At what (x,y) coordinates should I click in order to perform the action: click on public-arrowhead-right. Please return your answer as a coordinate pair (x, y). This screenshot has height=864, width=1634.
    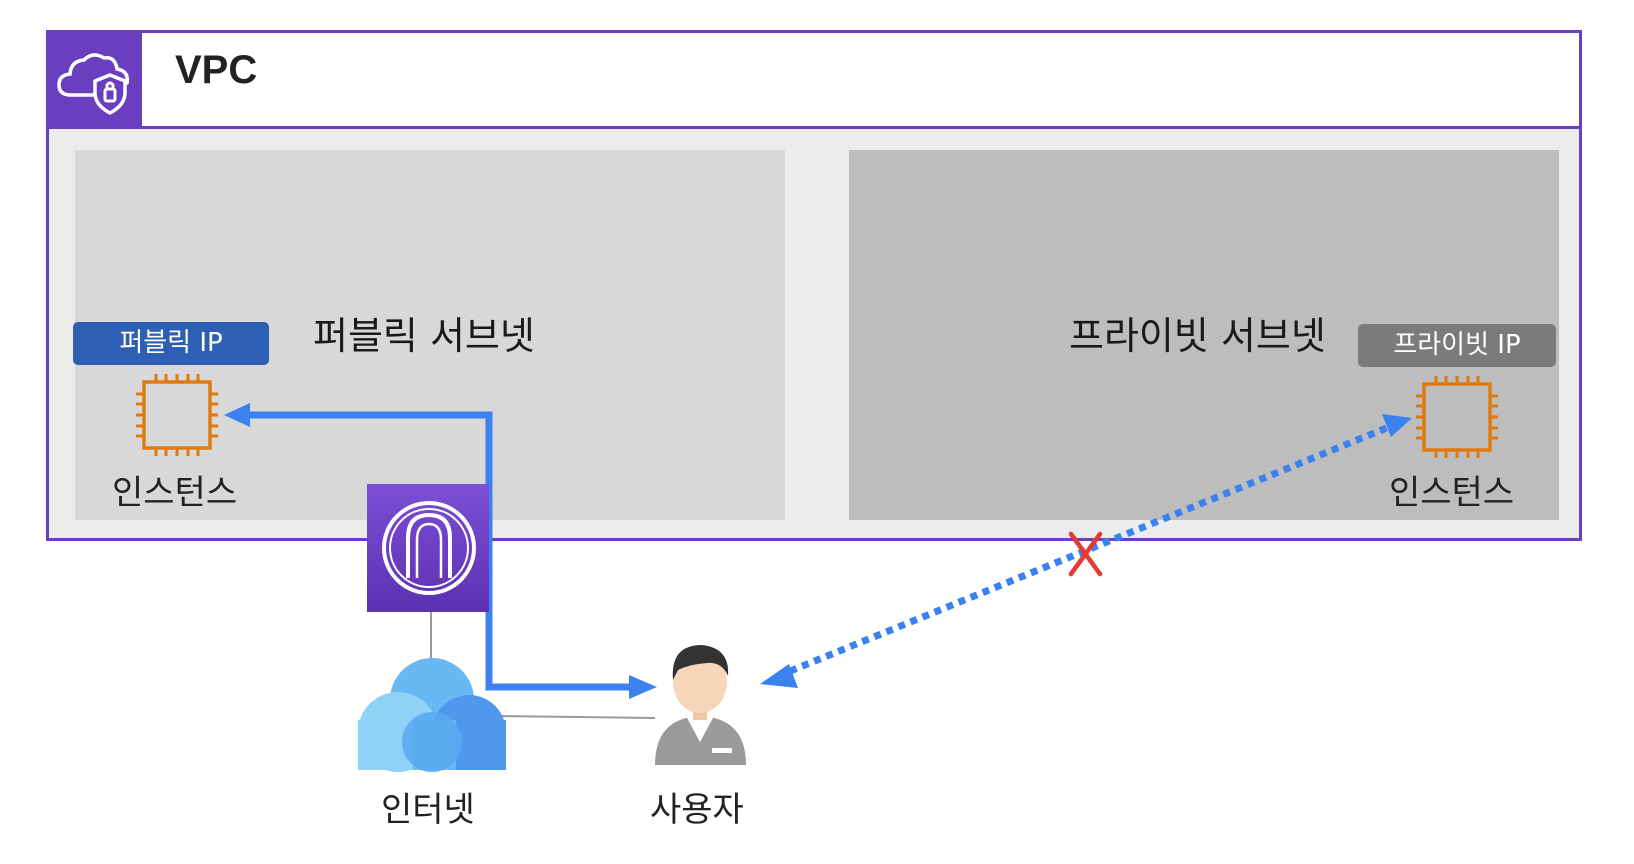
    Looking at the image, I should click on (643, 687).